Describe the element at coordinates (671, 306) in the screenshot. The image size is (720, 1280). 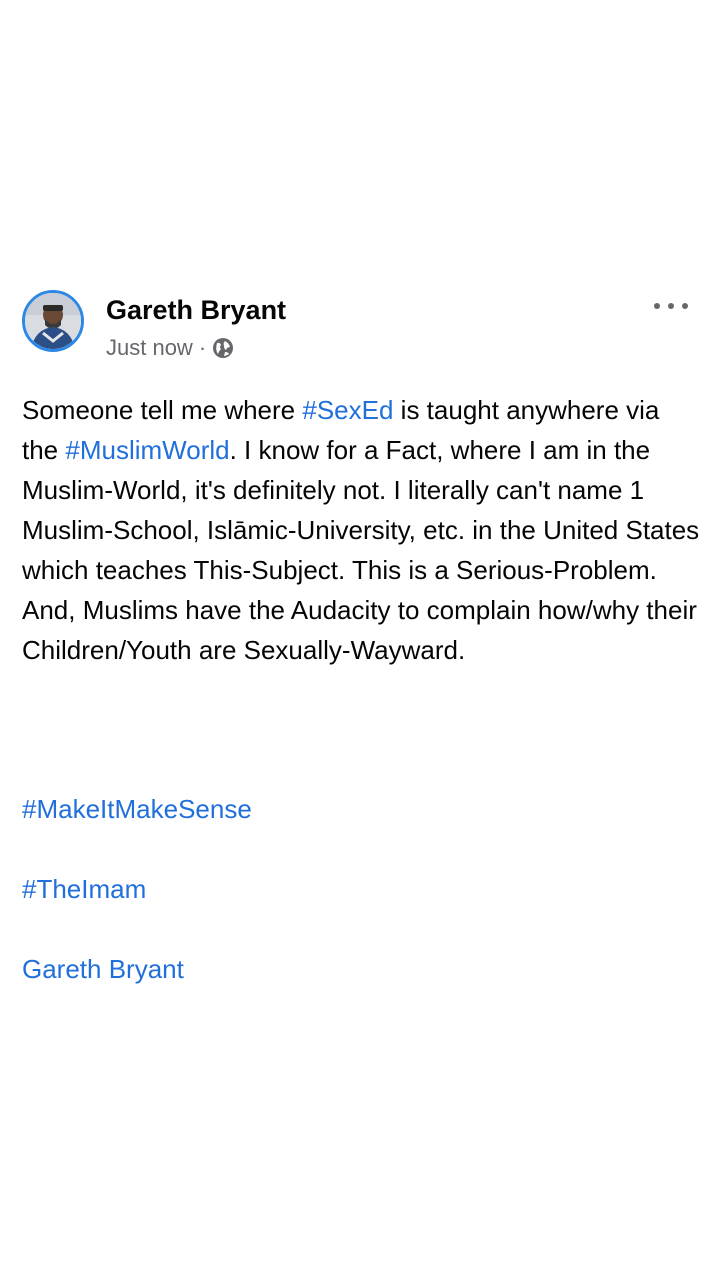
I see `more-options-icon` at that location.